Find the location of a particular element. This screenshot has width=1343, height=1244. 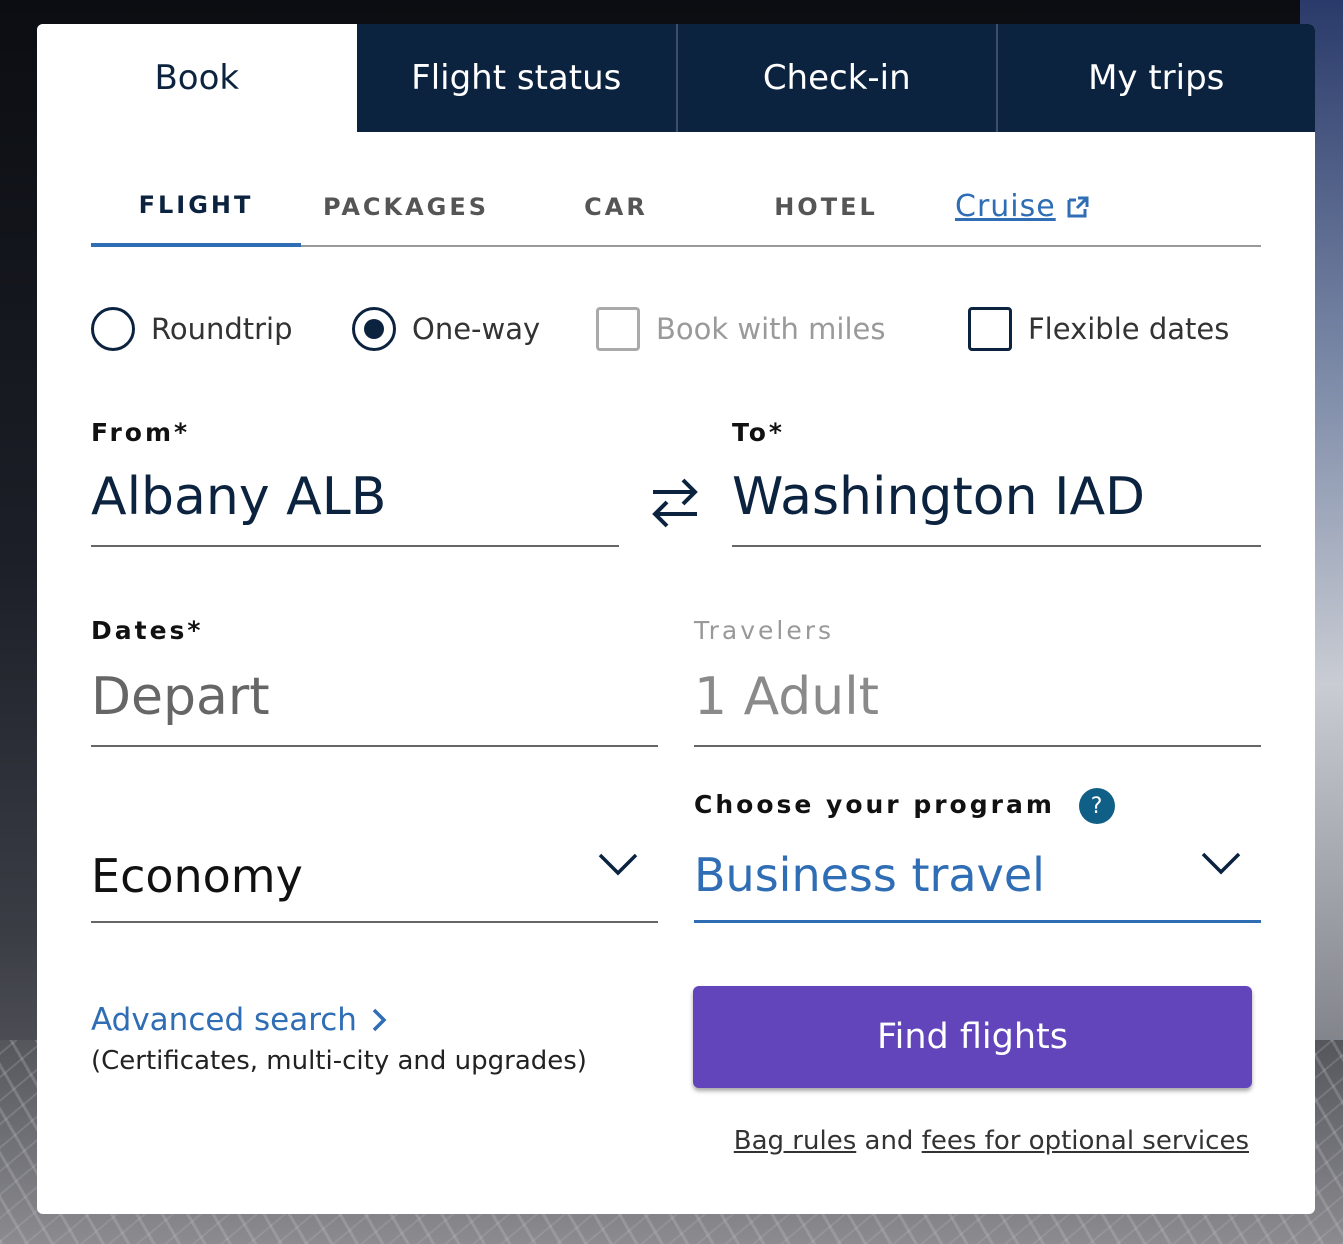

book-with-miles-option: Book with miles is located at coordinates (740, 329).